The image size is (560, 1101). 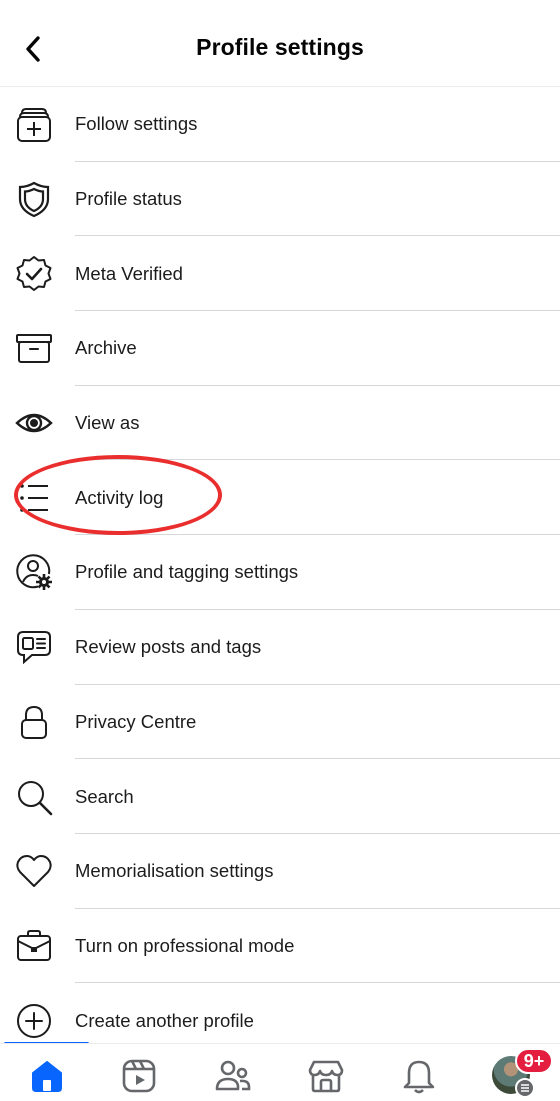 I want to click on tab-marketplace, so click(x=326, y=1076).